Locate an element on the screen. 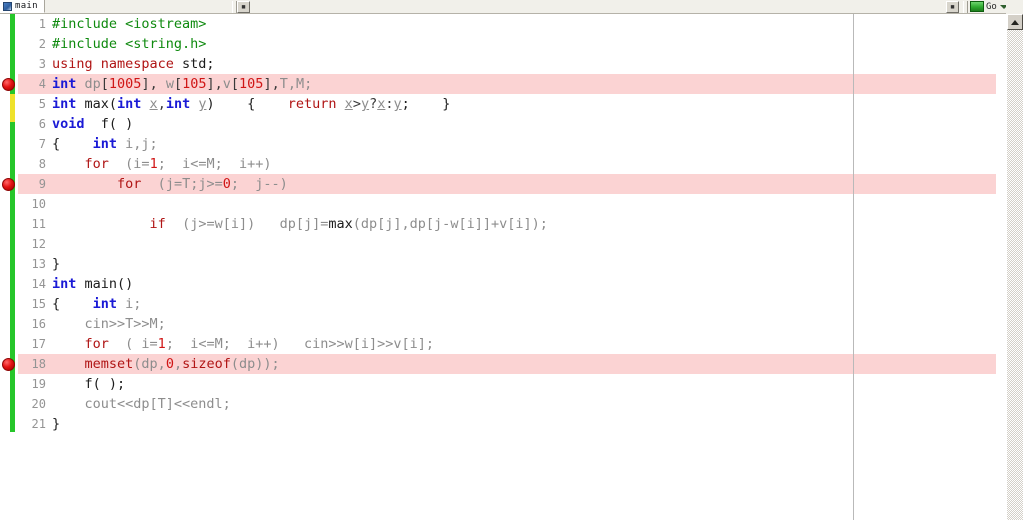 The width and height of the screenshot is (1023, 520). code-line: 20 cout<<dp[T]<<endl; is located at coordinates (498, 404).